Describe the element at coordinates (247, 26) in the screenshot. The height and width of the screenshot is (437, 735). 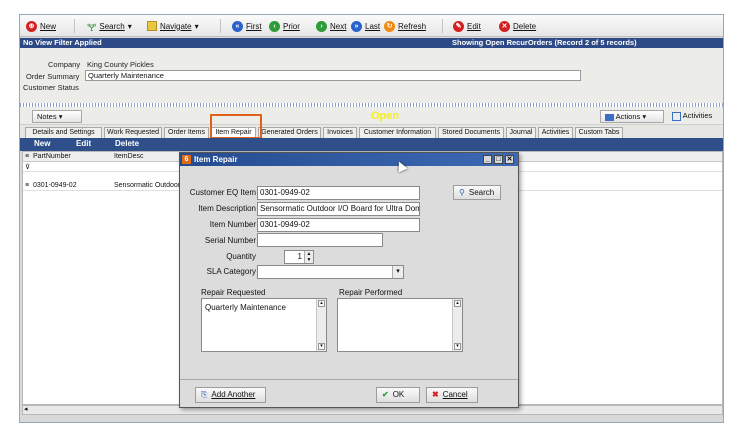
I see `first-button: «First` at that location.